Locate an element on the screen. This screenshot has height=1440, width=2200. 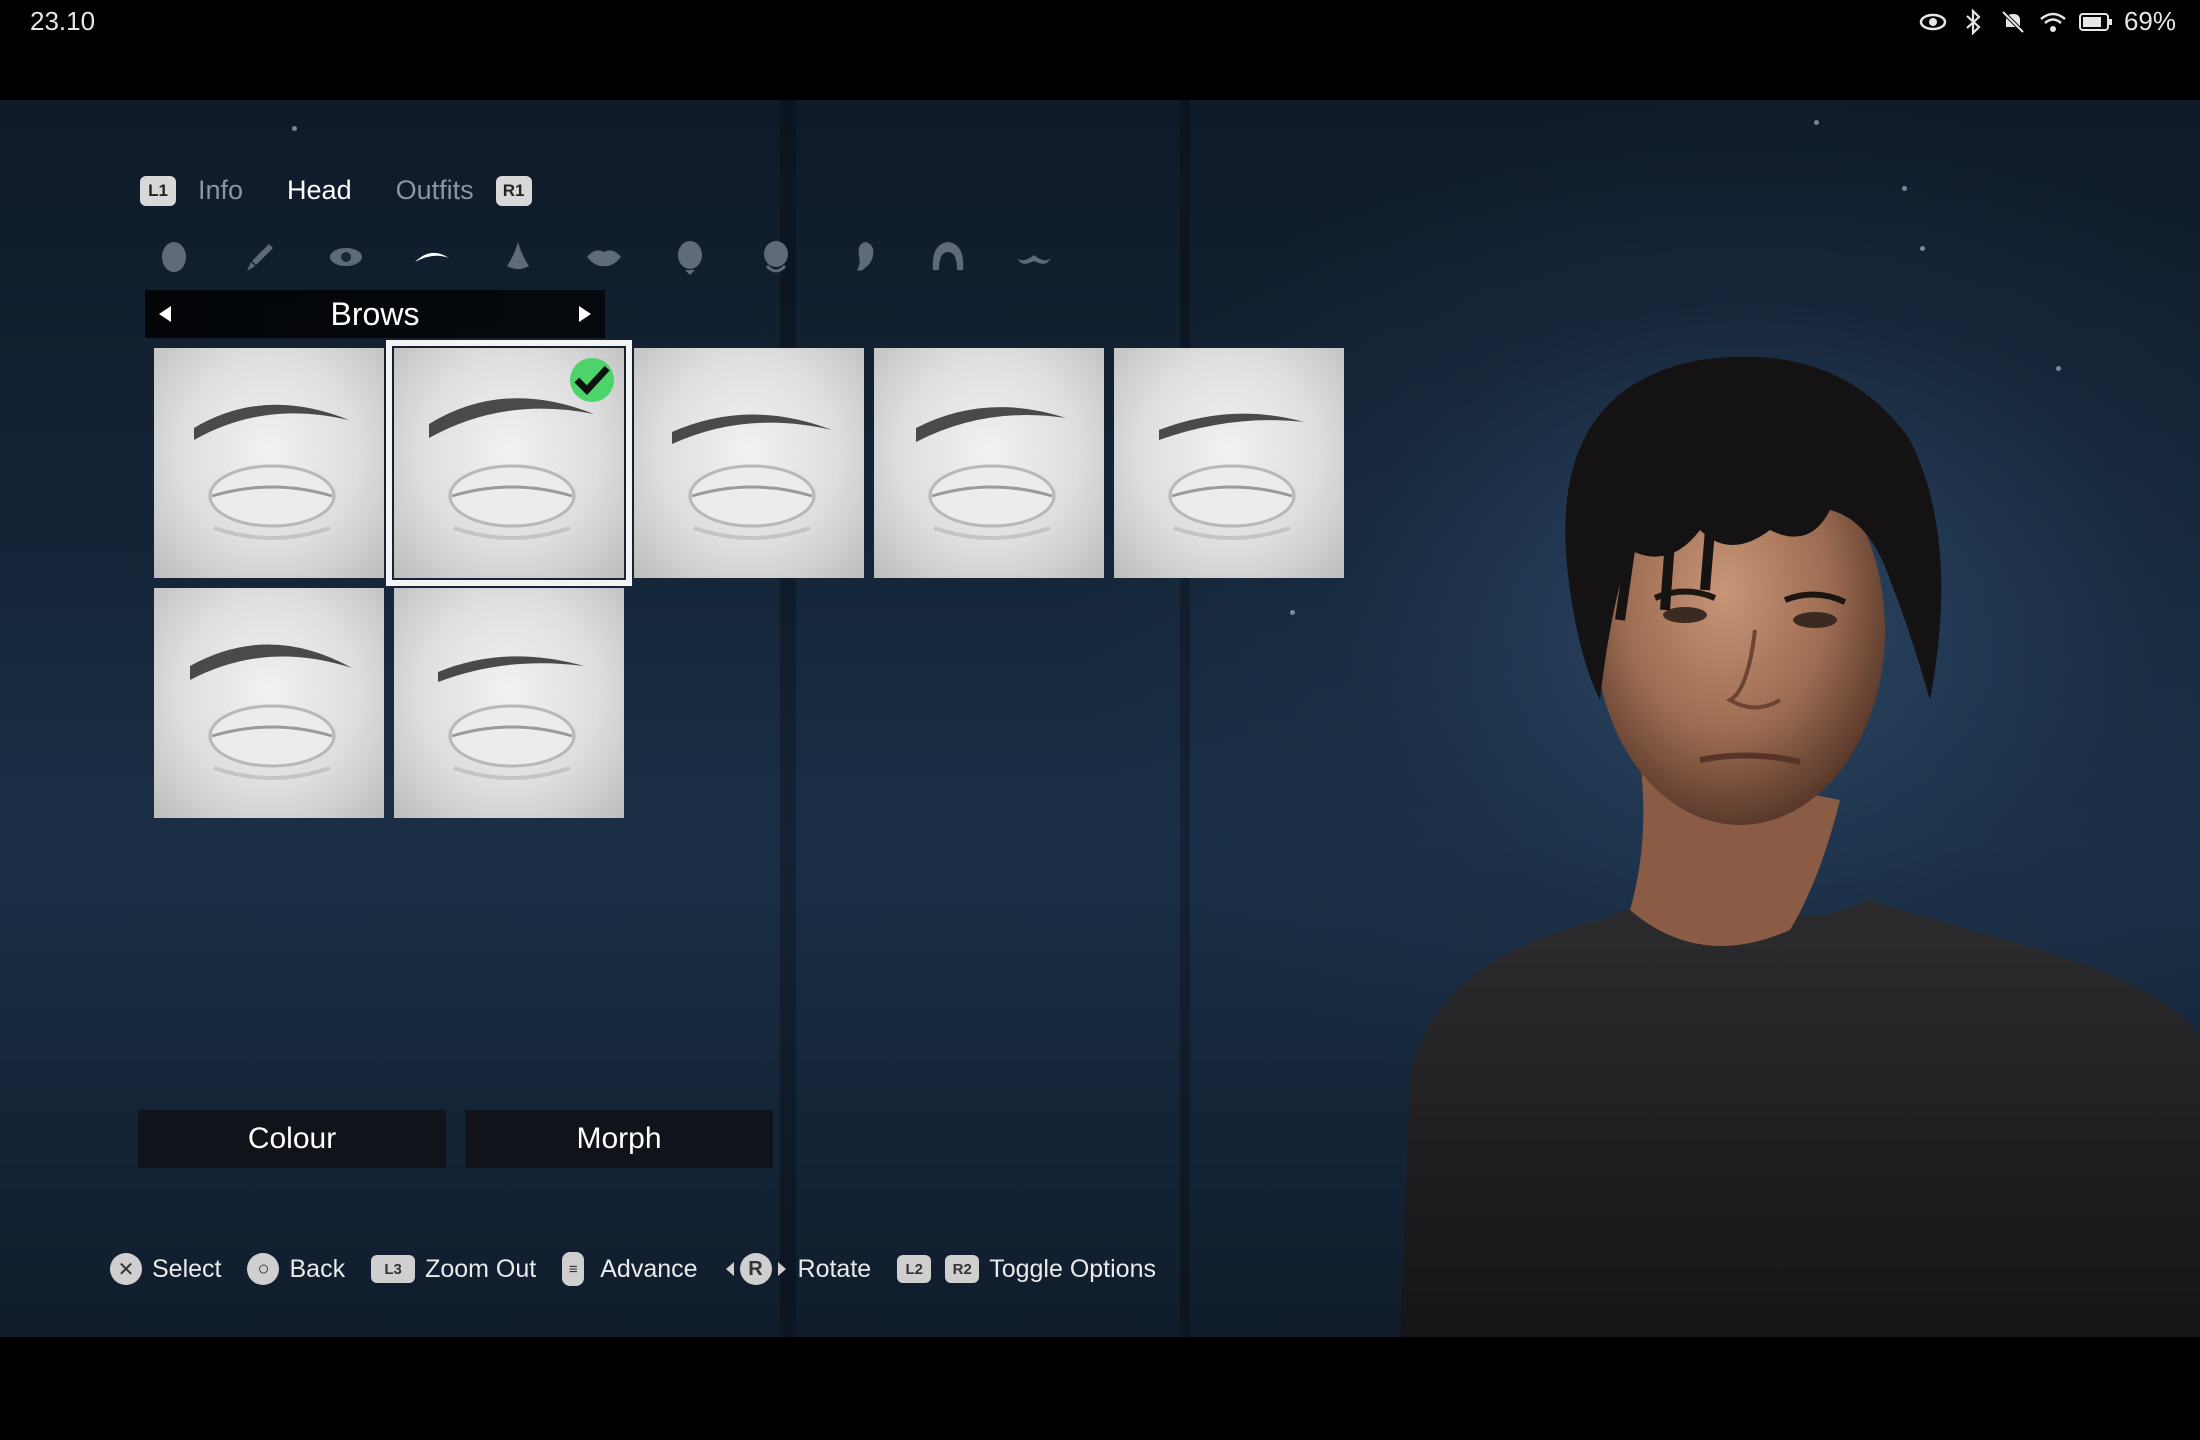
system-tray: 69% is located at coordinates (2047, 21).